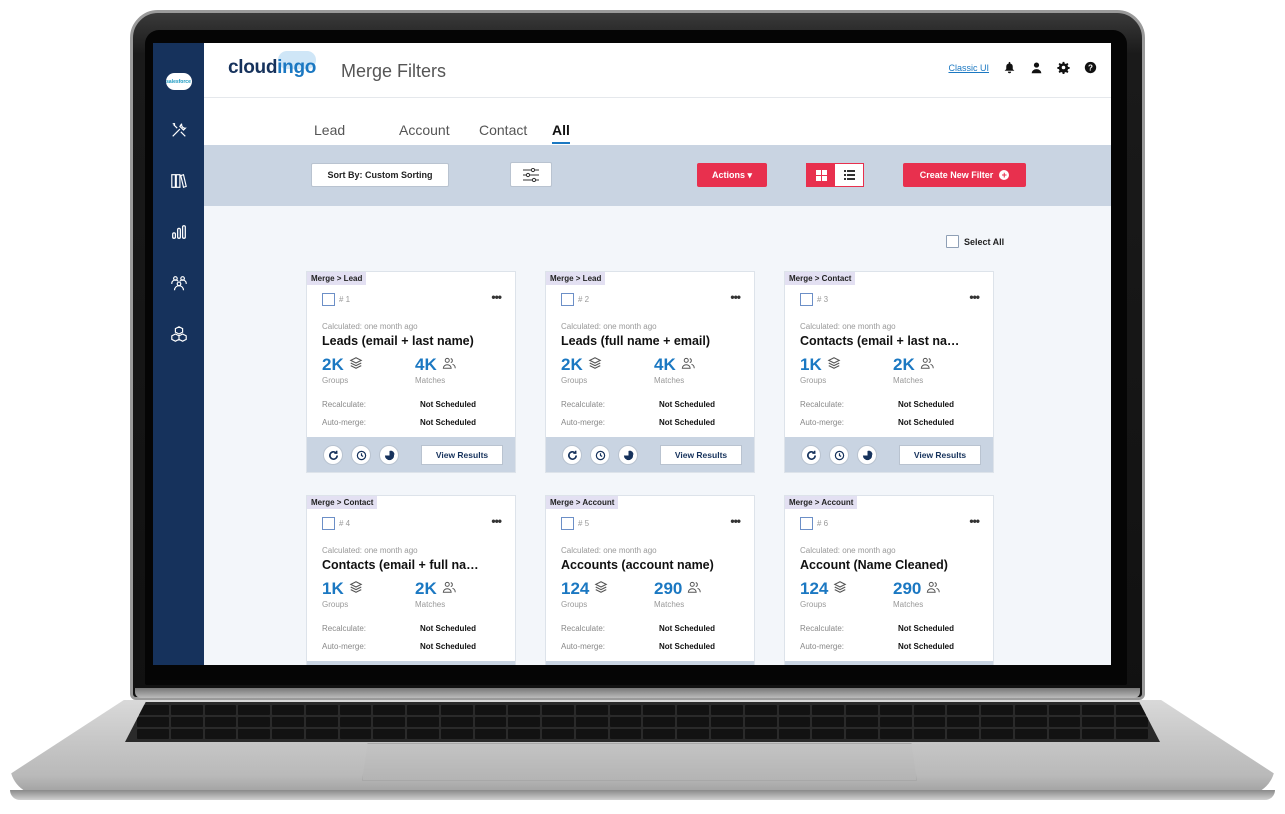  What do you see at coordinates (561, 133) in the screenshot?
I see `tab-all: All` at bounding box center [561, 133].